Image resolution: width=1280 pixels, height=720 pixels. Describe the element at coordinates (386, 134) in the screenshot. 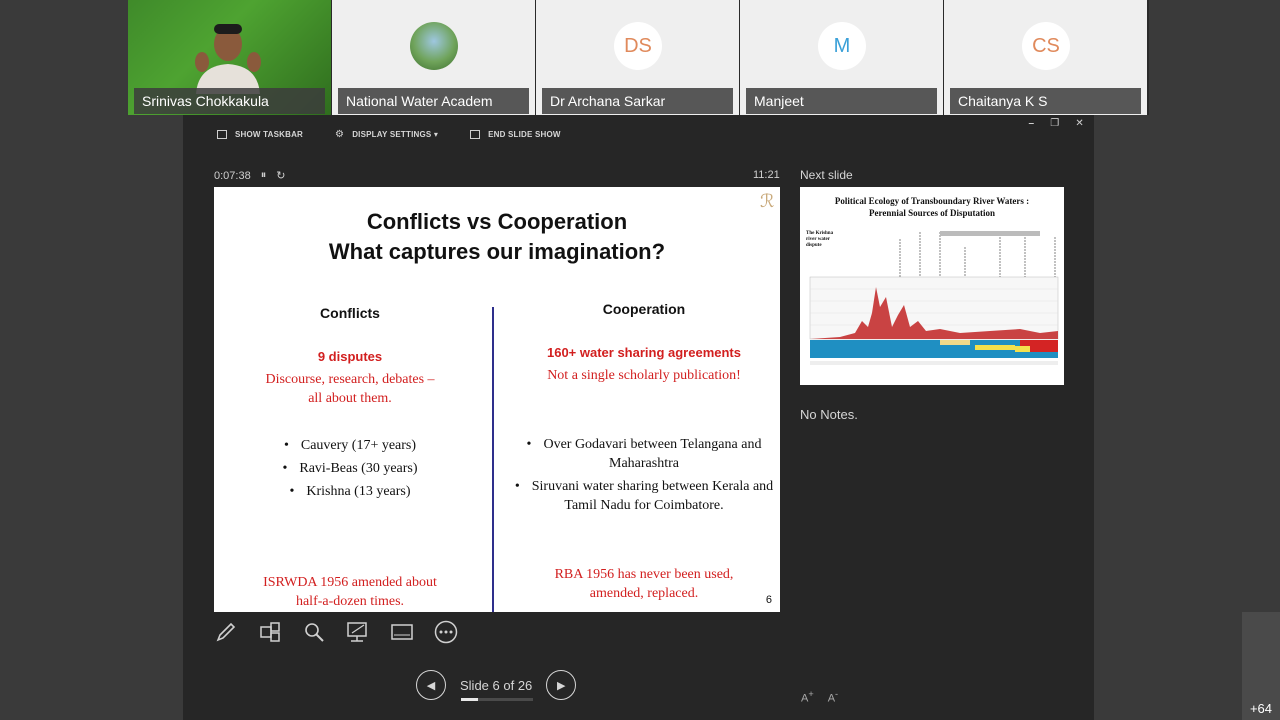

I see `display-settings-button: ⚙ DISPLAY SETTINGS ▾` at that location.